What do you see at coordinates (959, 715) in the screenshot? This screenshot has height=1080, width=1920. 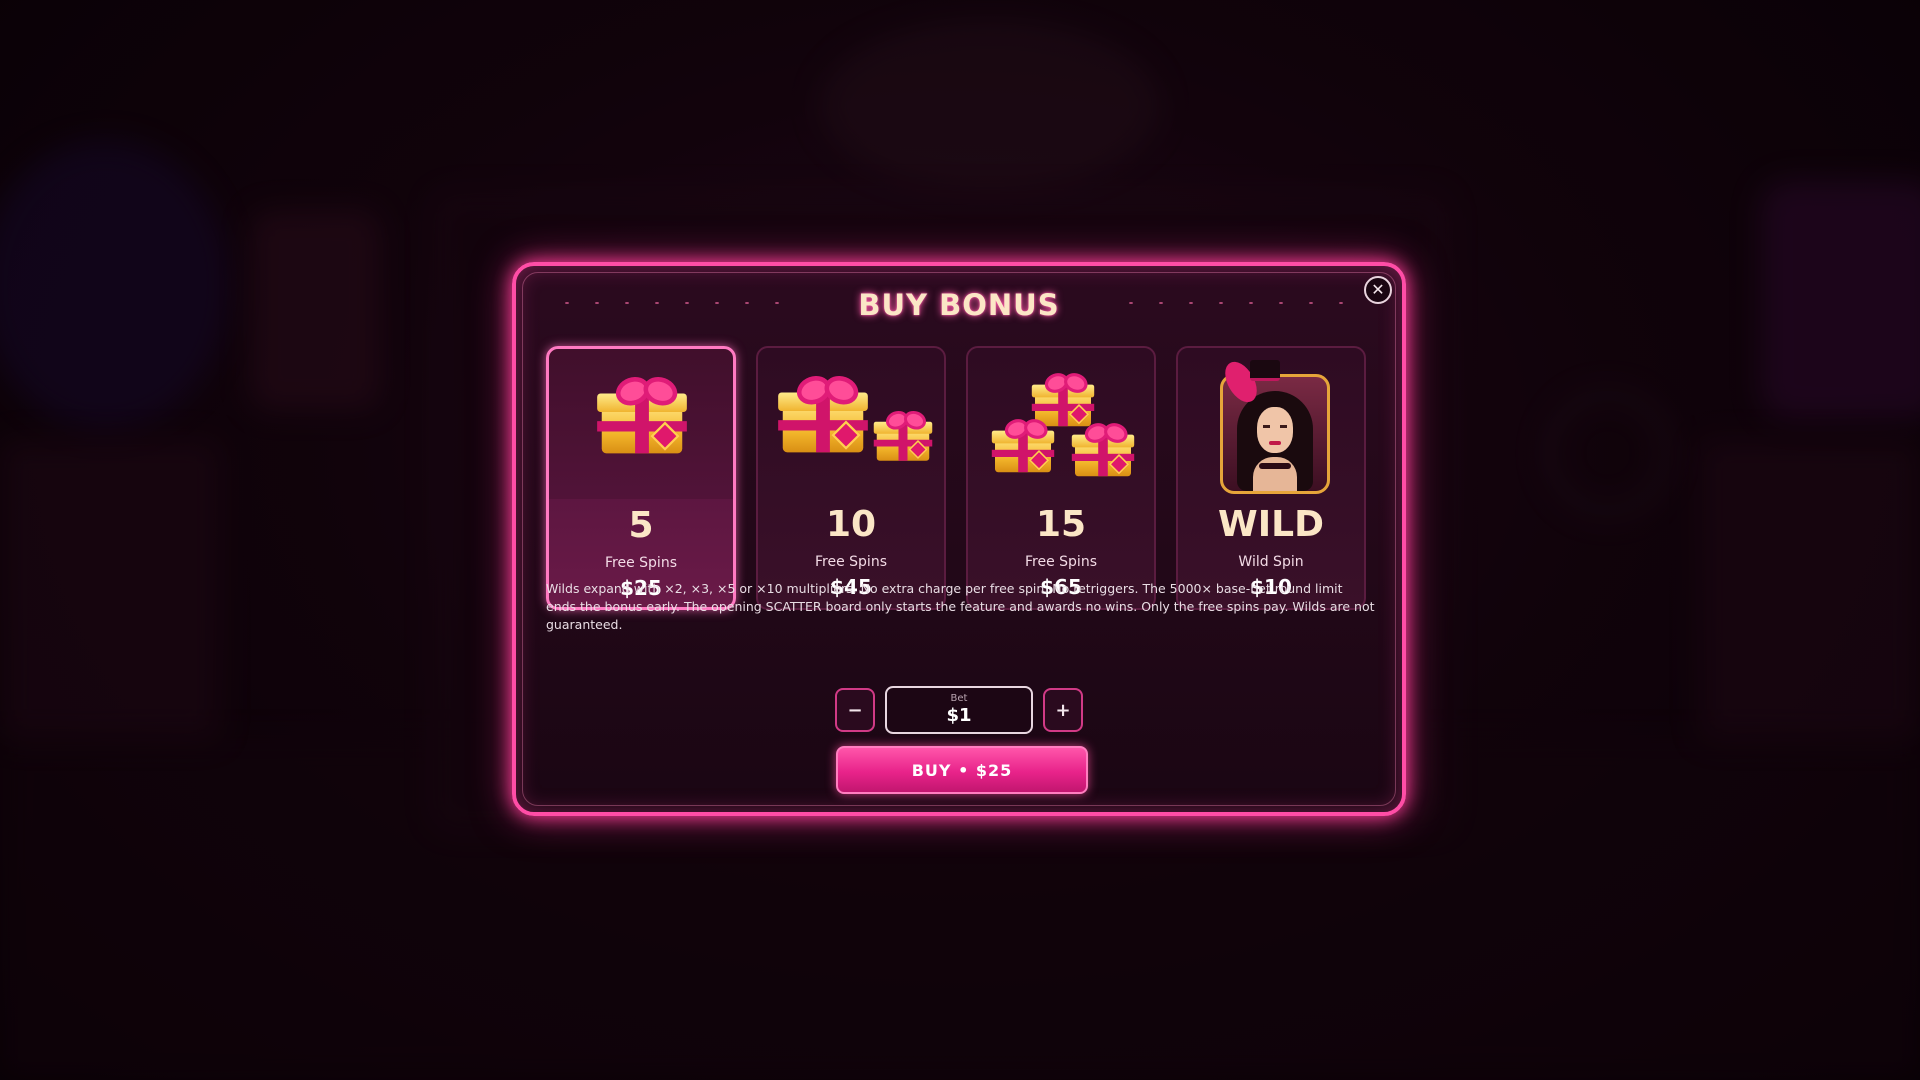 I see `bet-value: $1` at bounding box center [959, 715].